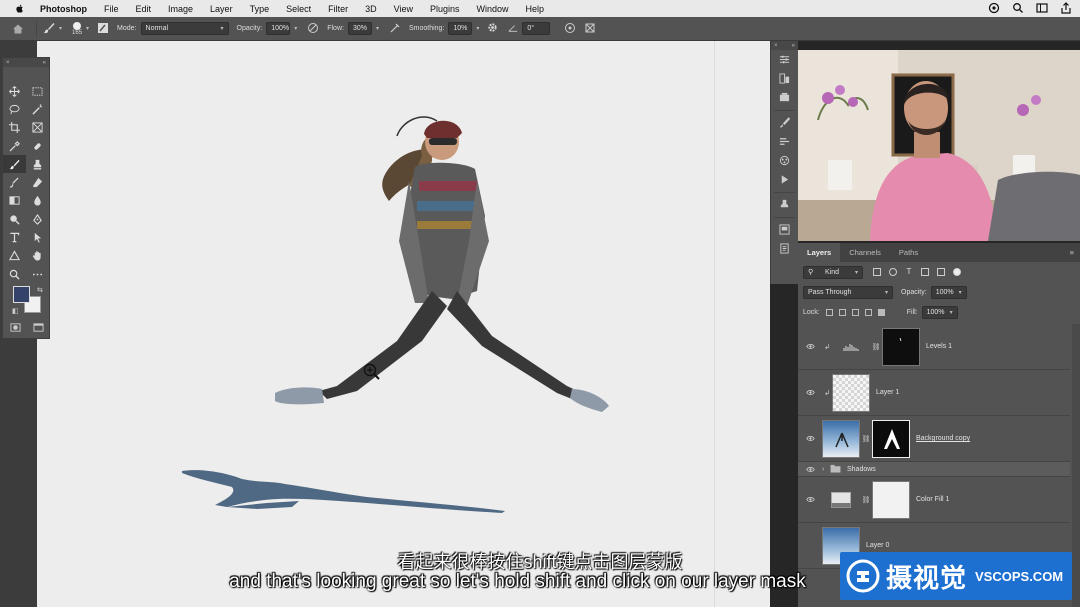 The width and height of the screenshot is (1080, 607). Describe the element at coordinates (14, 91) in the screenshot. I see `move-tool-icon` at that location.